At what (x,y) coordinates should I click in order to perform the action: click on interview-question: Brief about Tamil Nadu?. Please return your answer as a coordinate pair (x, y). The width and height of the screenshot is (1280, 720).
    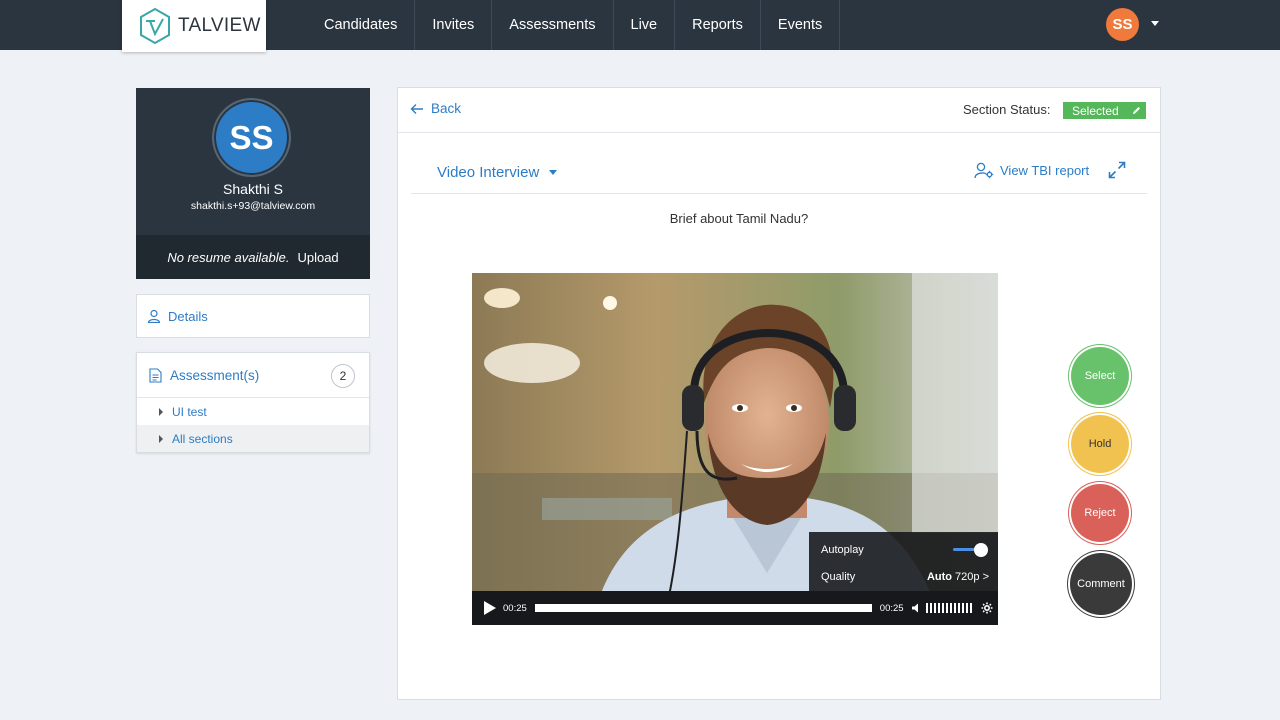
    Looking at the image, I should click on (739, 218).